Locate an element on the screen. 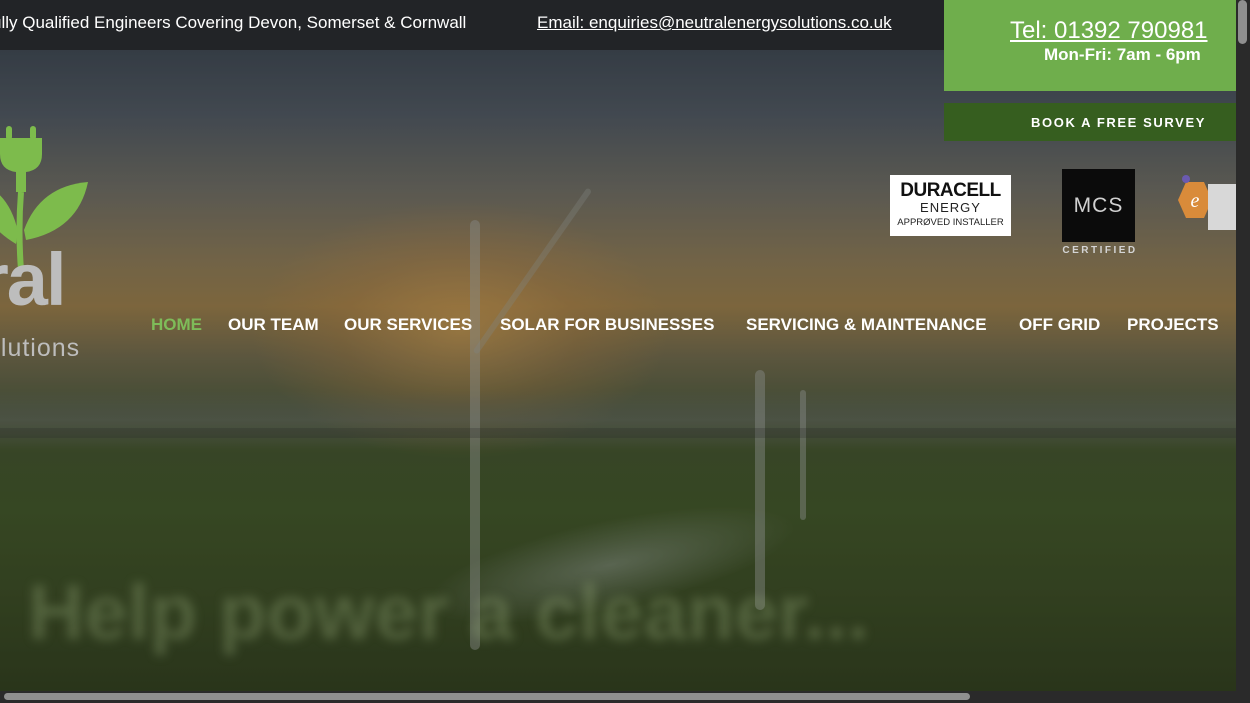  nav-item-solar-for-businesses: SOLAR FOR BUSINESSES is located at coordinates (607, 325).